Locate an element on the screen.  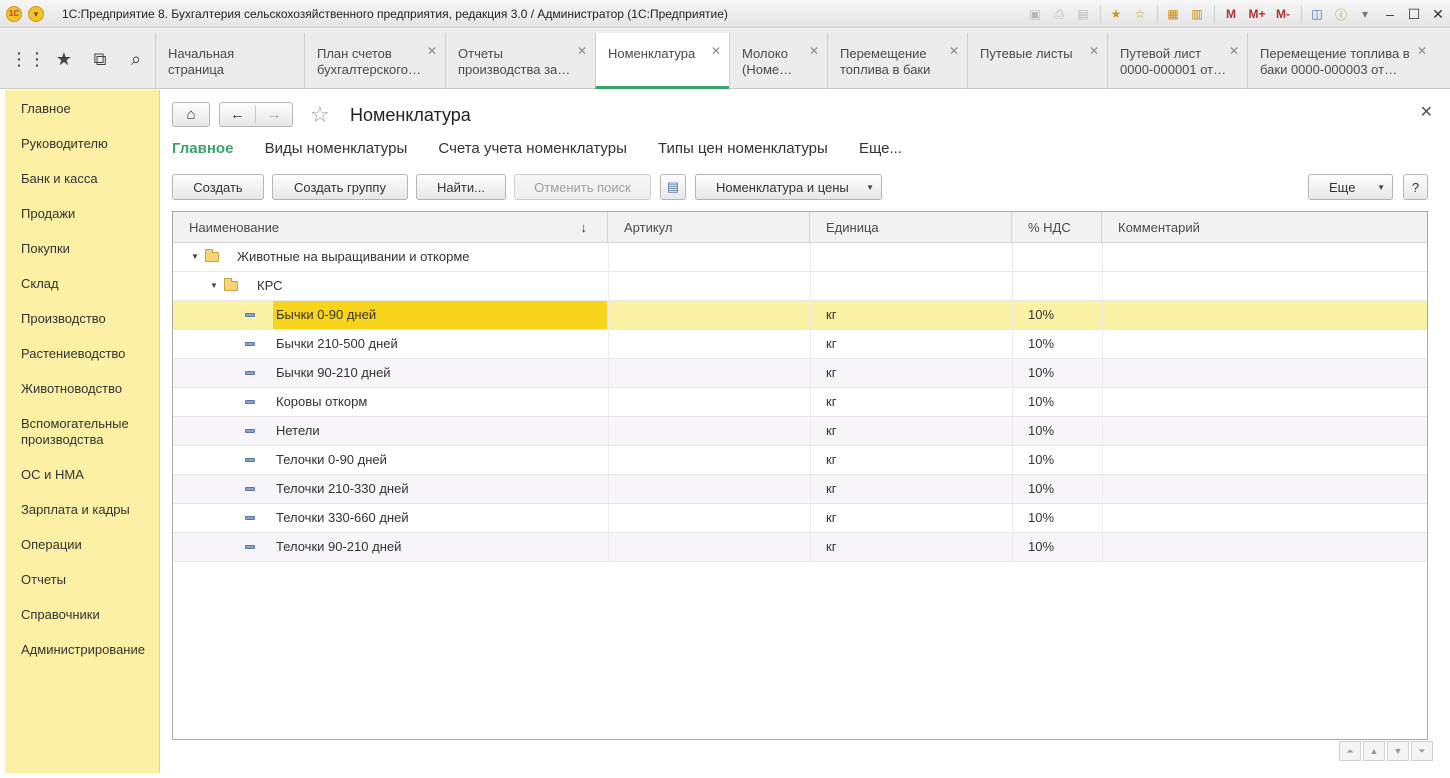
create-group-button: Создать группу is located at coordinates (340, 187).